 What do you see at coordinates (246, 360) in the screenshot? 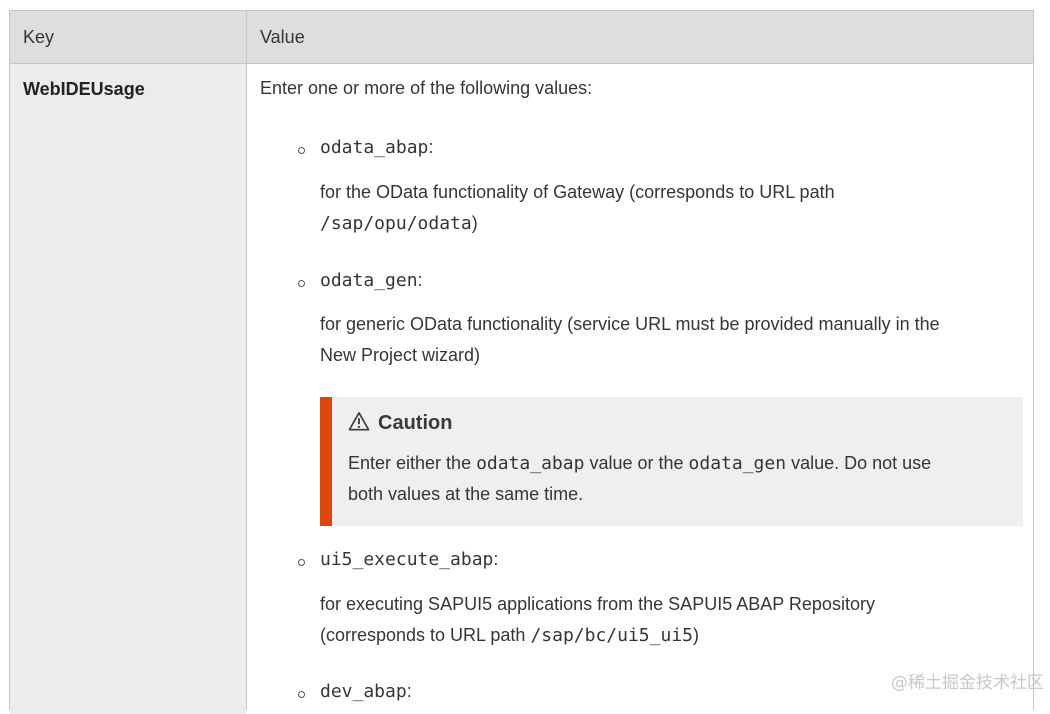
I see `column-divider` at bounding box center [246, 360].